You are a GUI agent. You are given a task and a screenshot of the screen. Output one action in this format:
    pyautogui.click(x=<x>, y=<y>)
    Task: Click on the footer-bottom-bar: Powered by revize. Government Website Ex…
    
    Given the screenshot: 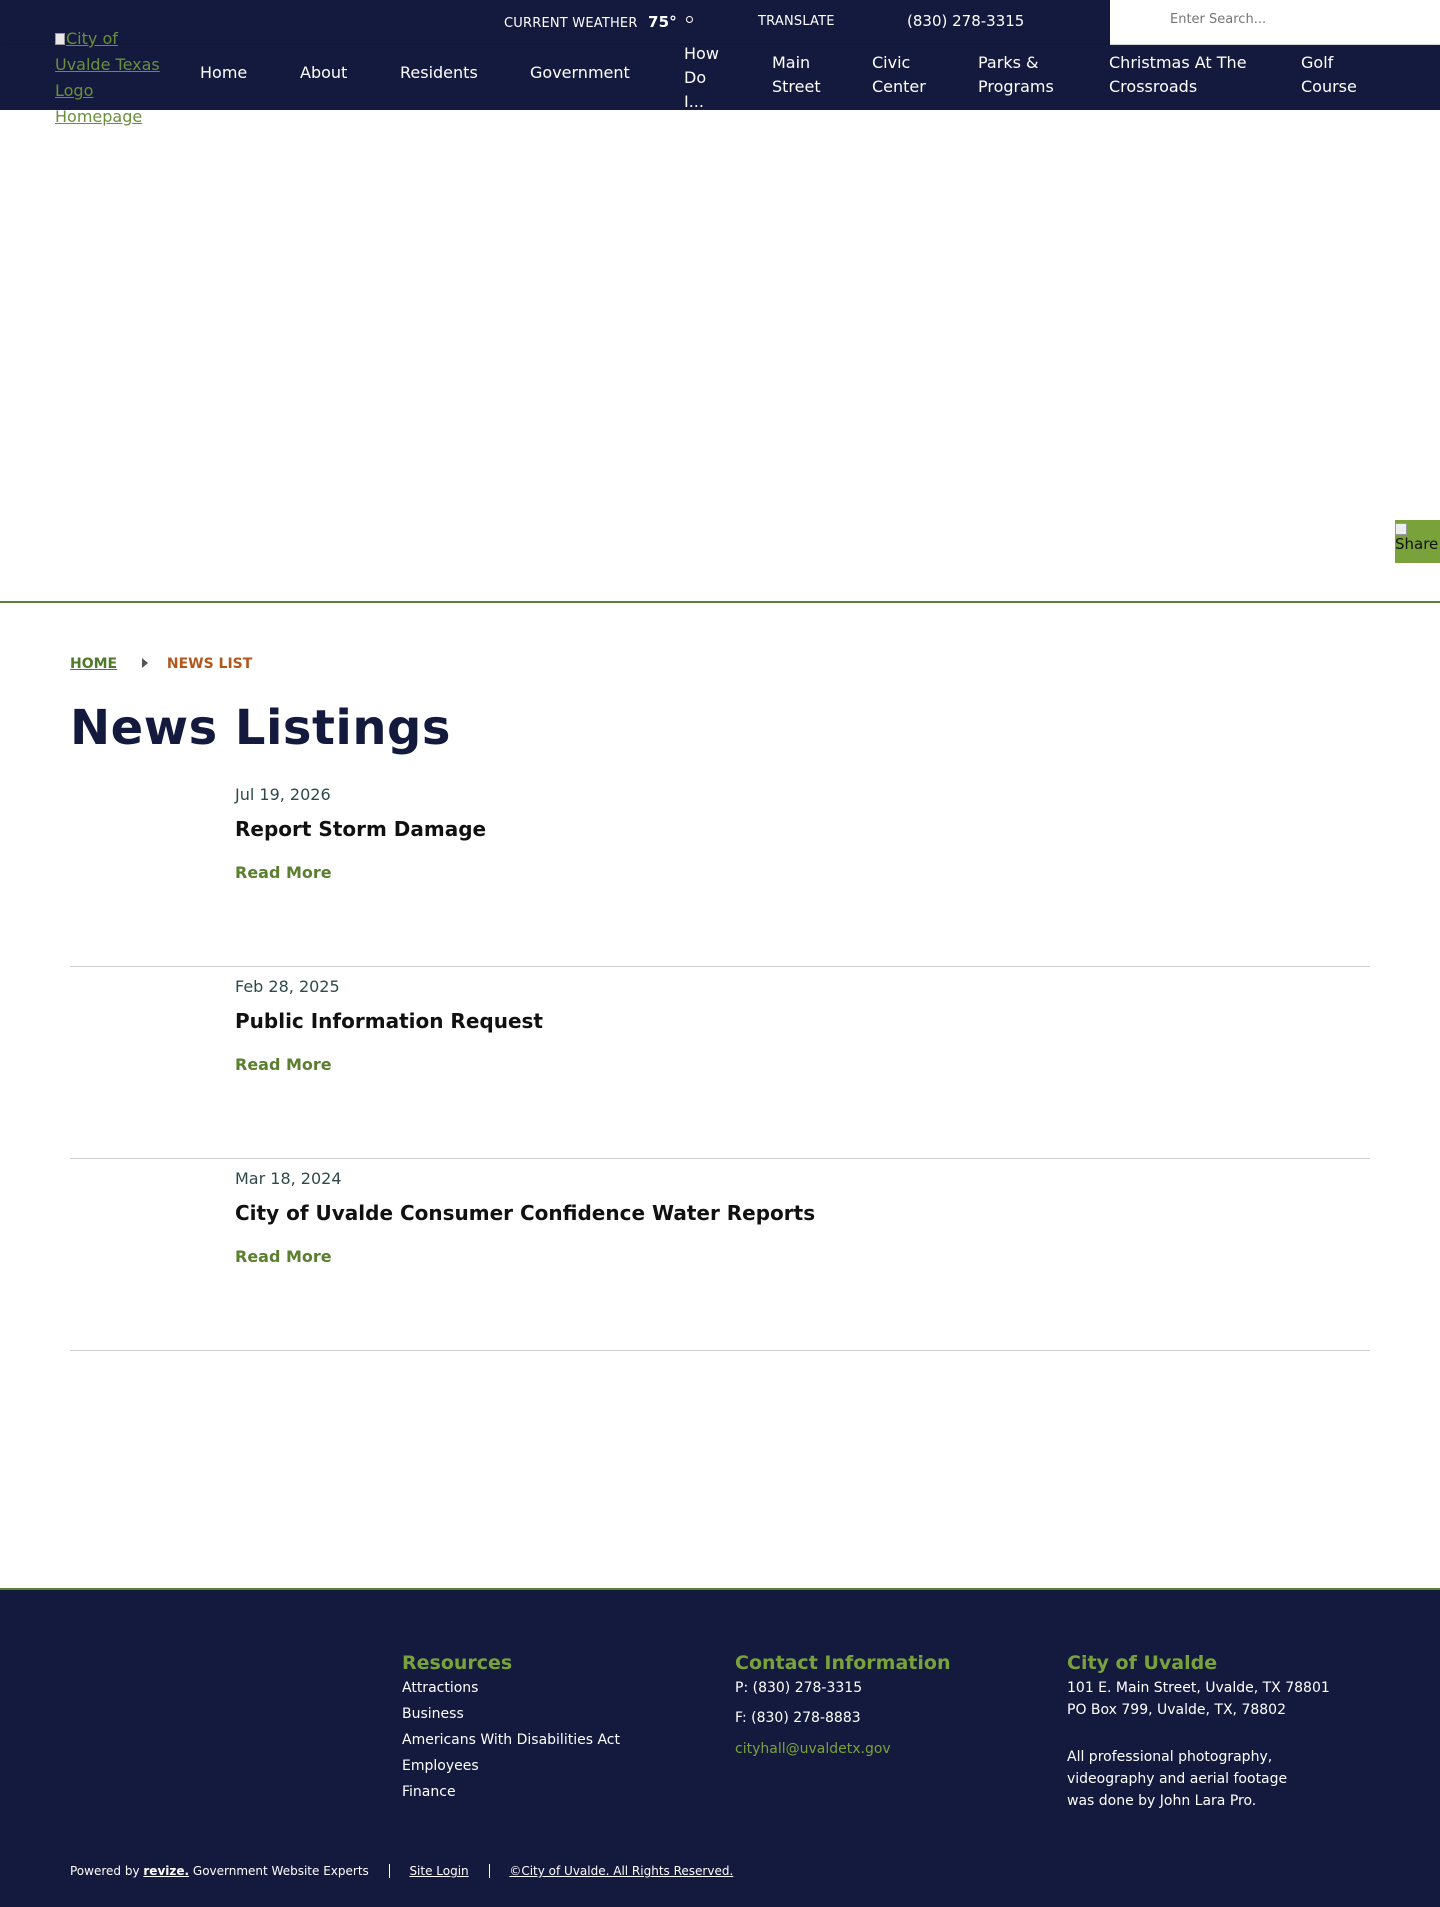 What is the action you would take?
    pyautogui.click(x=401, y=1871)
    